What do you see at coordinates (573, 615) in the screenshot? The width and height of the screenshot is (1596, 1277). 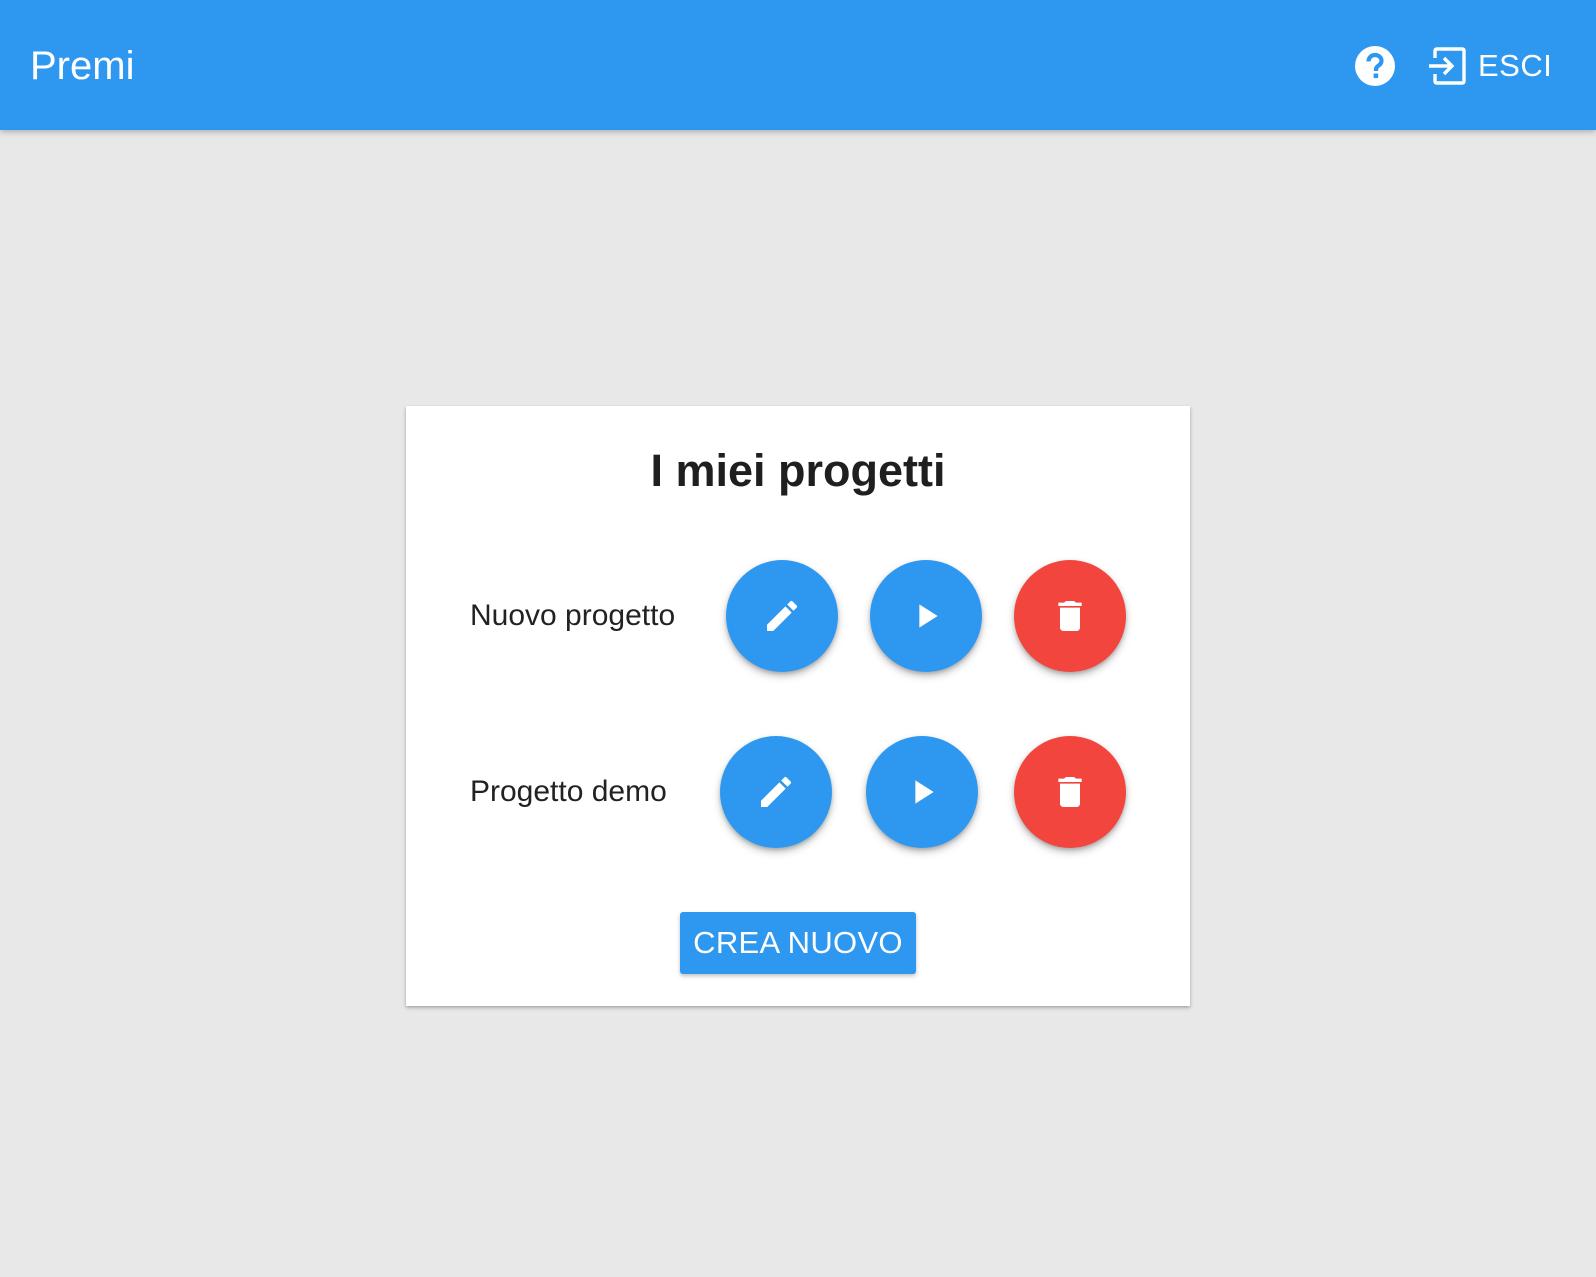 I see `project-name: Nuovo progetto` at bounding box center [573, 615].